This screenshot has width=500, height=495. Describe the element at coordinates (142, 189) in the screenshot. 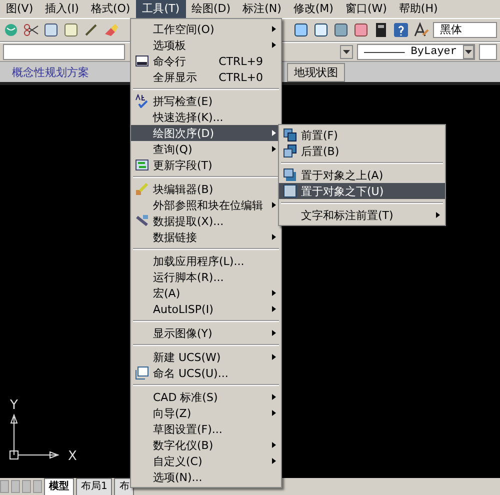

I see `pencil-icon` at that location.